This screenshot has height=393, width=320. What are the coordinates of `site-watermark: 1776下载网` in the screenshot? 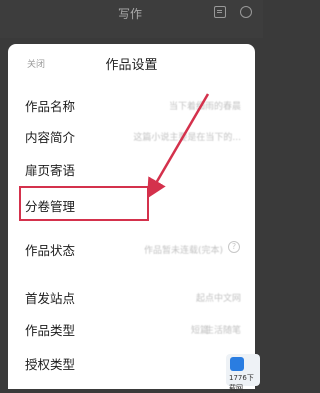 It's located at (243, 373).